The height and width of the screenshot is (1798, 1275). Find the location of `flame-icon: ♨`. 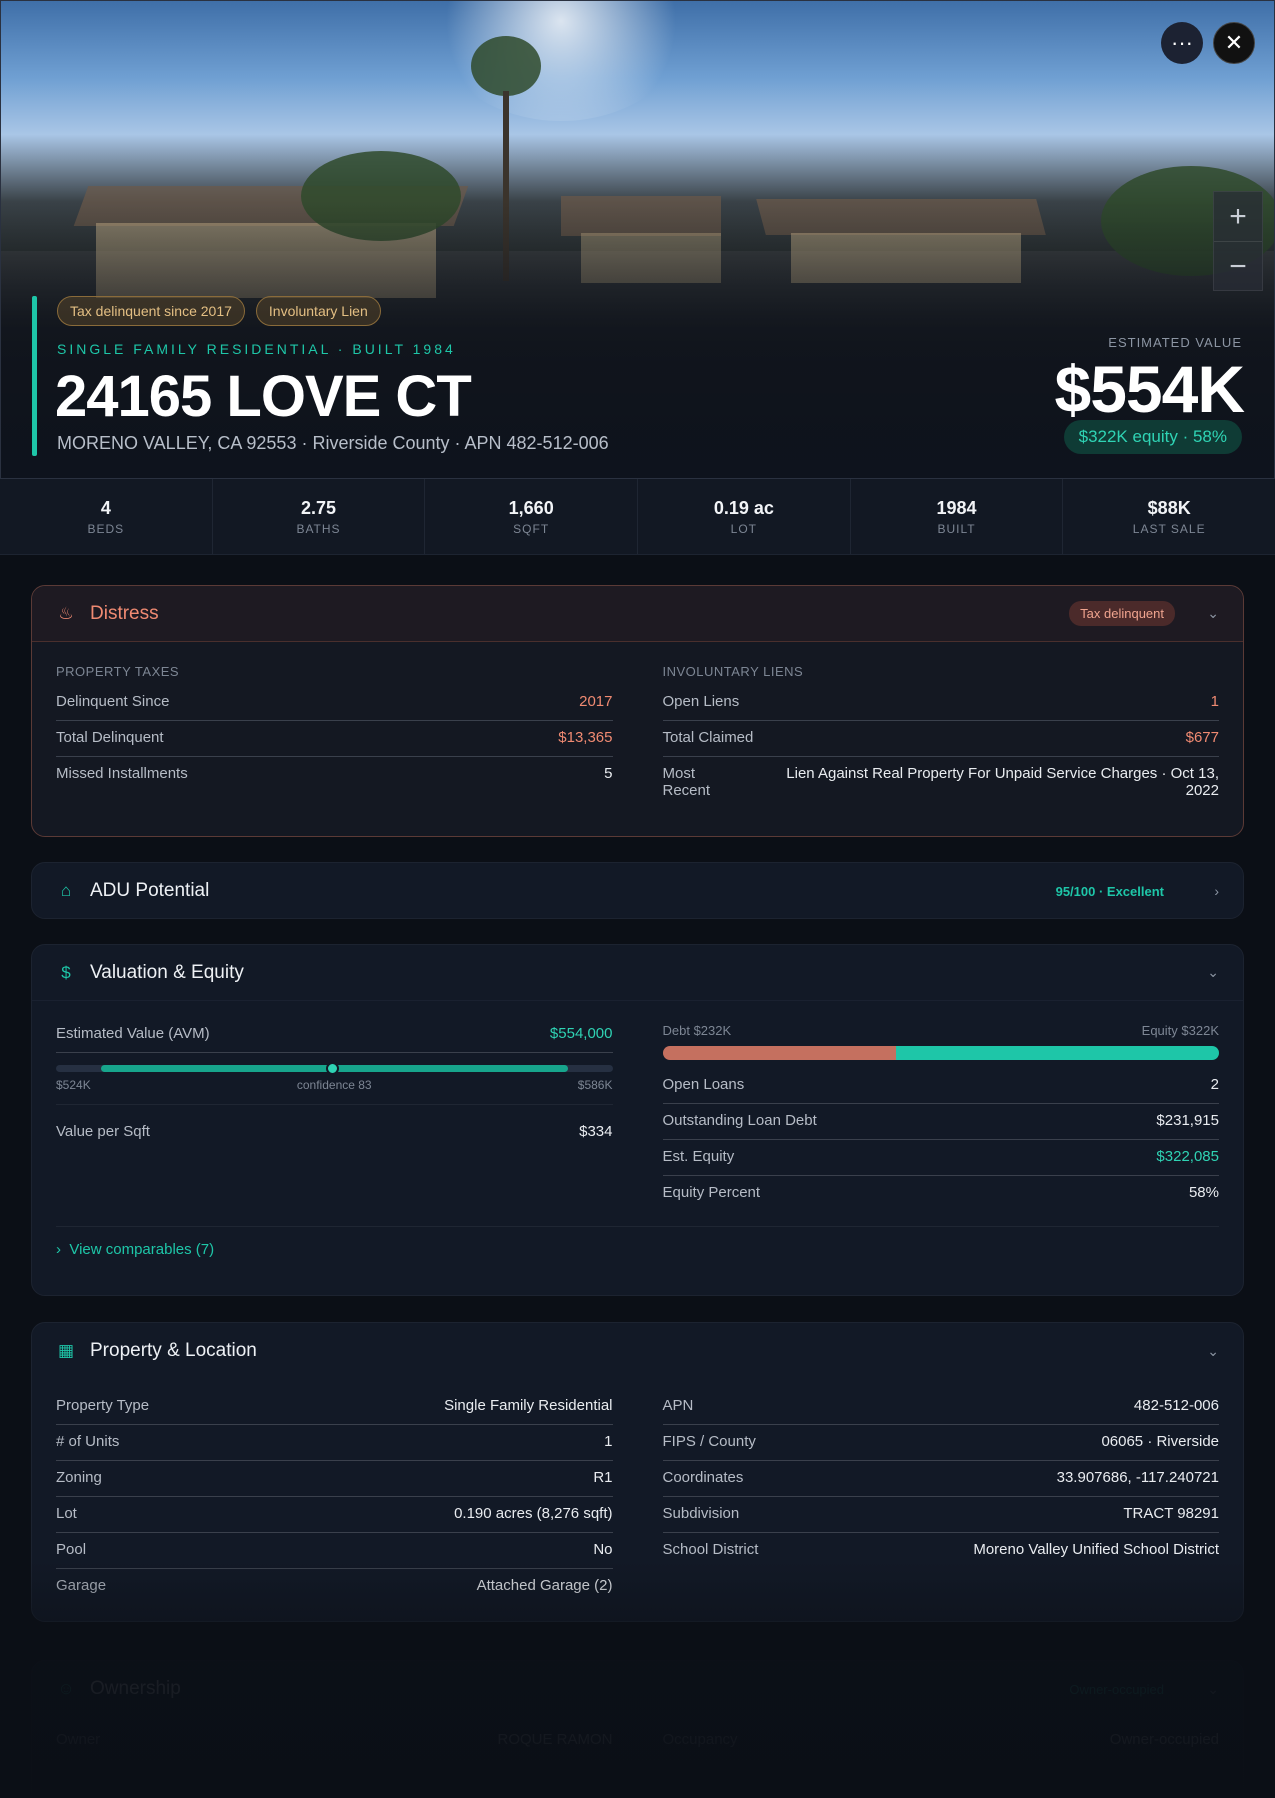

flame-icon: ♨ is located at coordinates (66, 613).